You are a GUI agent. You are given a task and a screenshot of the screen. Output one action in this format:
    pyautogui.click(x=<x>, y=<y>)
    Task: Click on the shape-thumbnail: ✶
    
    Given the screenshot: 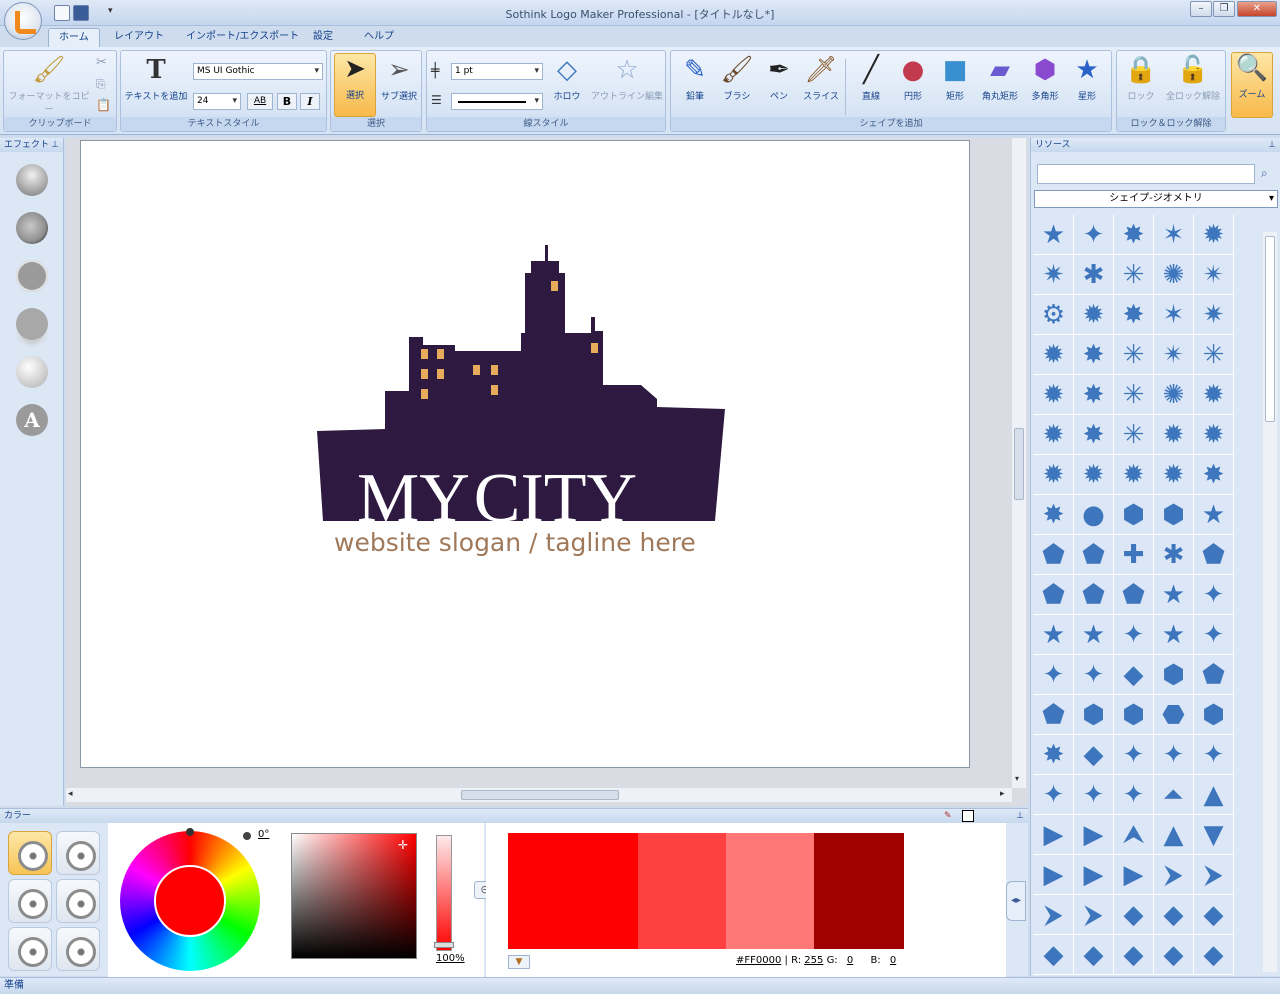 What is the action you would take?
    pyautogui.click(x=1174, y=235)
    